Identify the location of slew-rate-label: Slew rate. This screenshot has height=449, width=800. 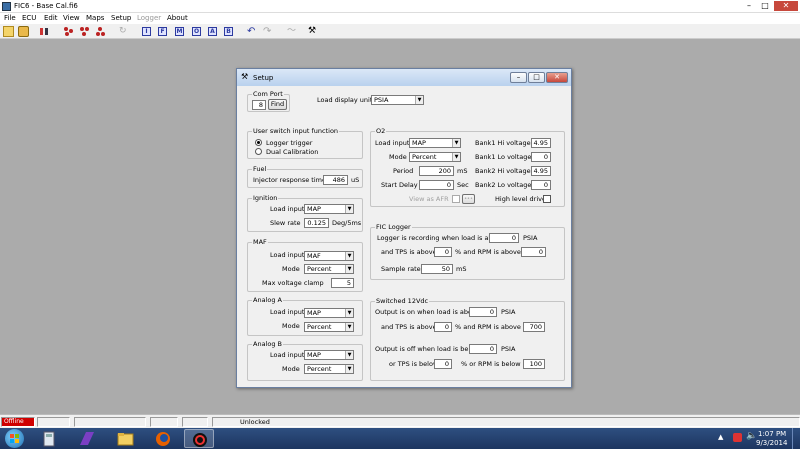
(285, 223).